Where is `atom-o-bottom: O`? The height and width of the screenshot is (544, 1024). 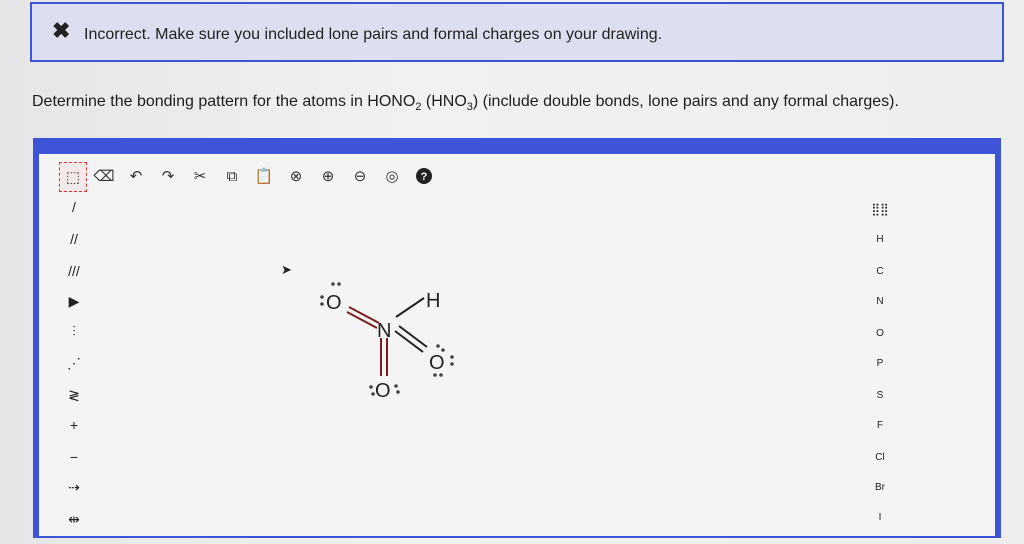 atom-o-bottom: O is located at coordinates (383, 391).